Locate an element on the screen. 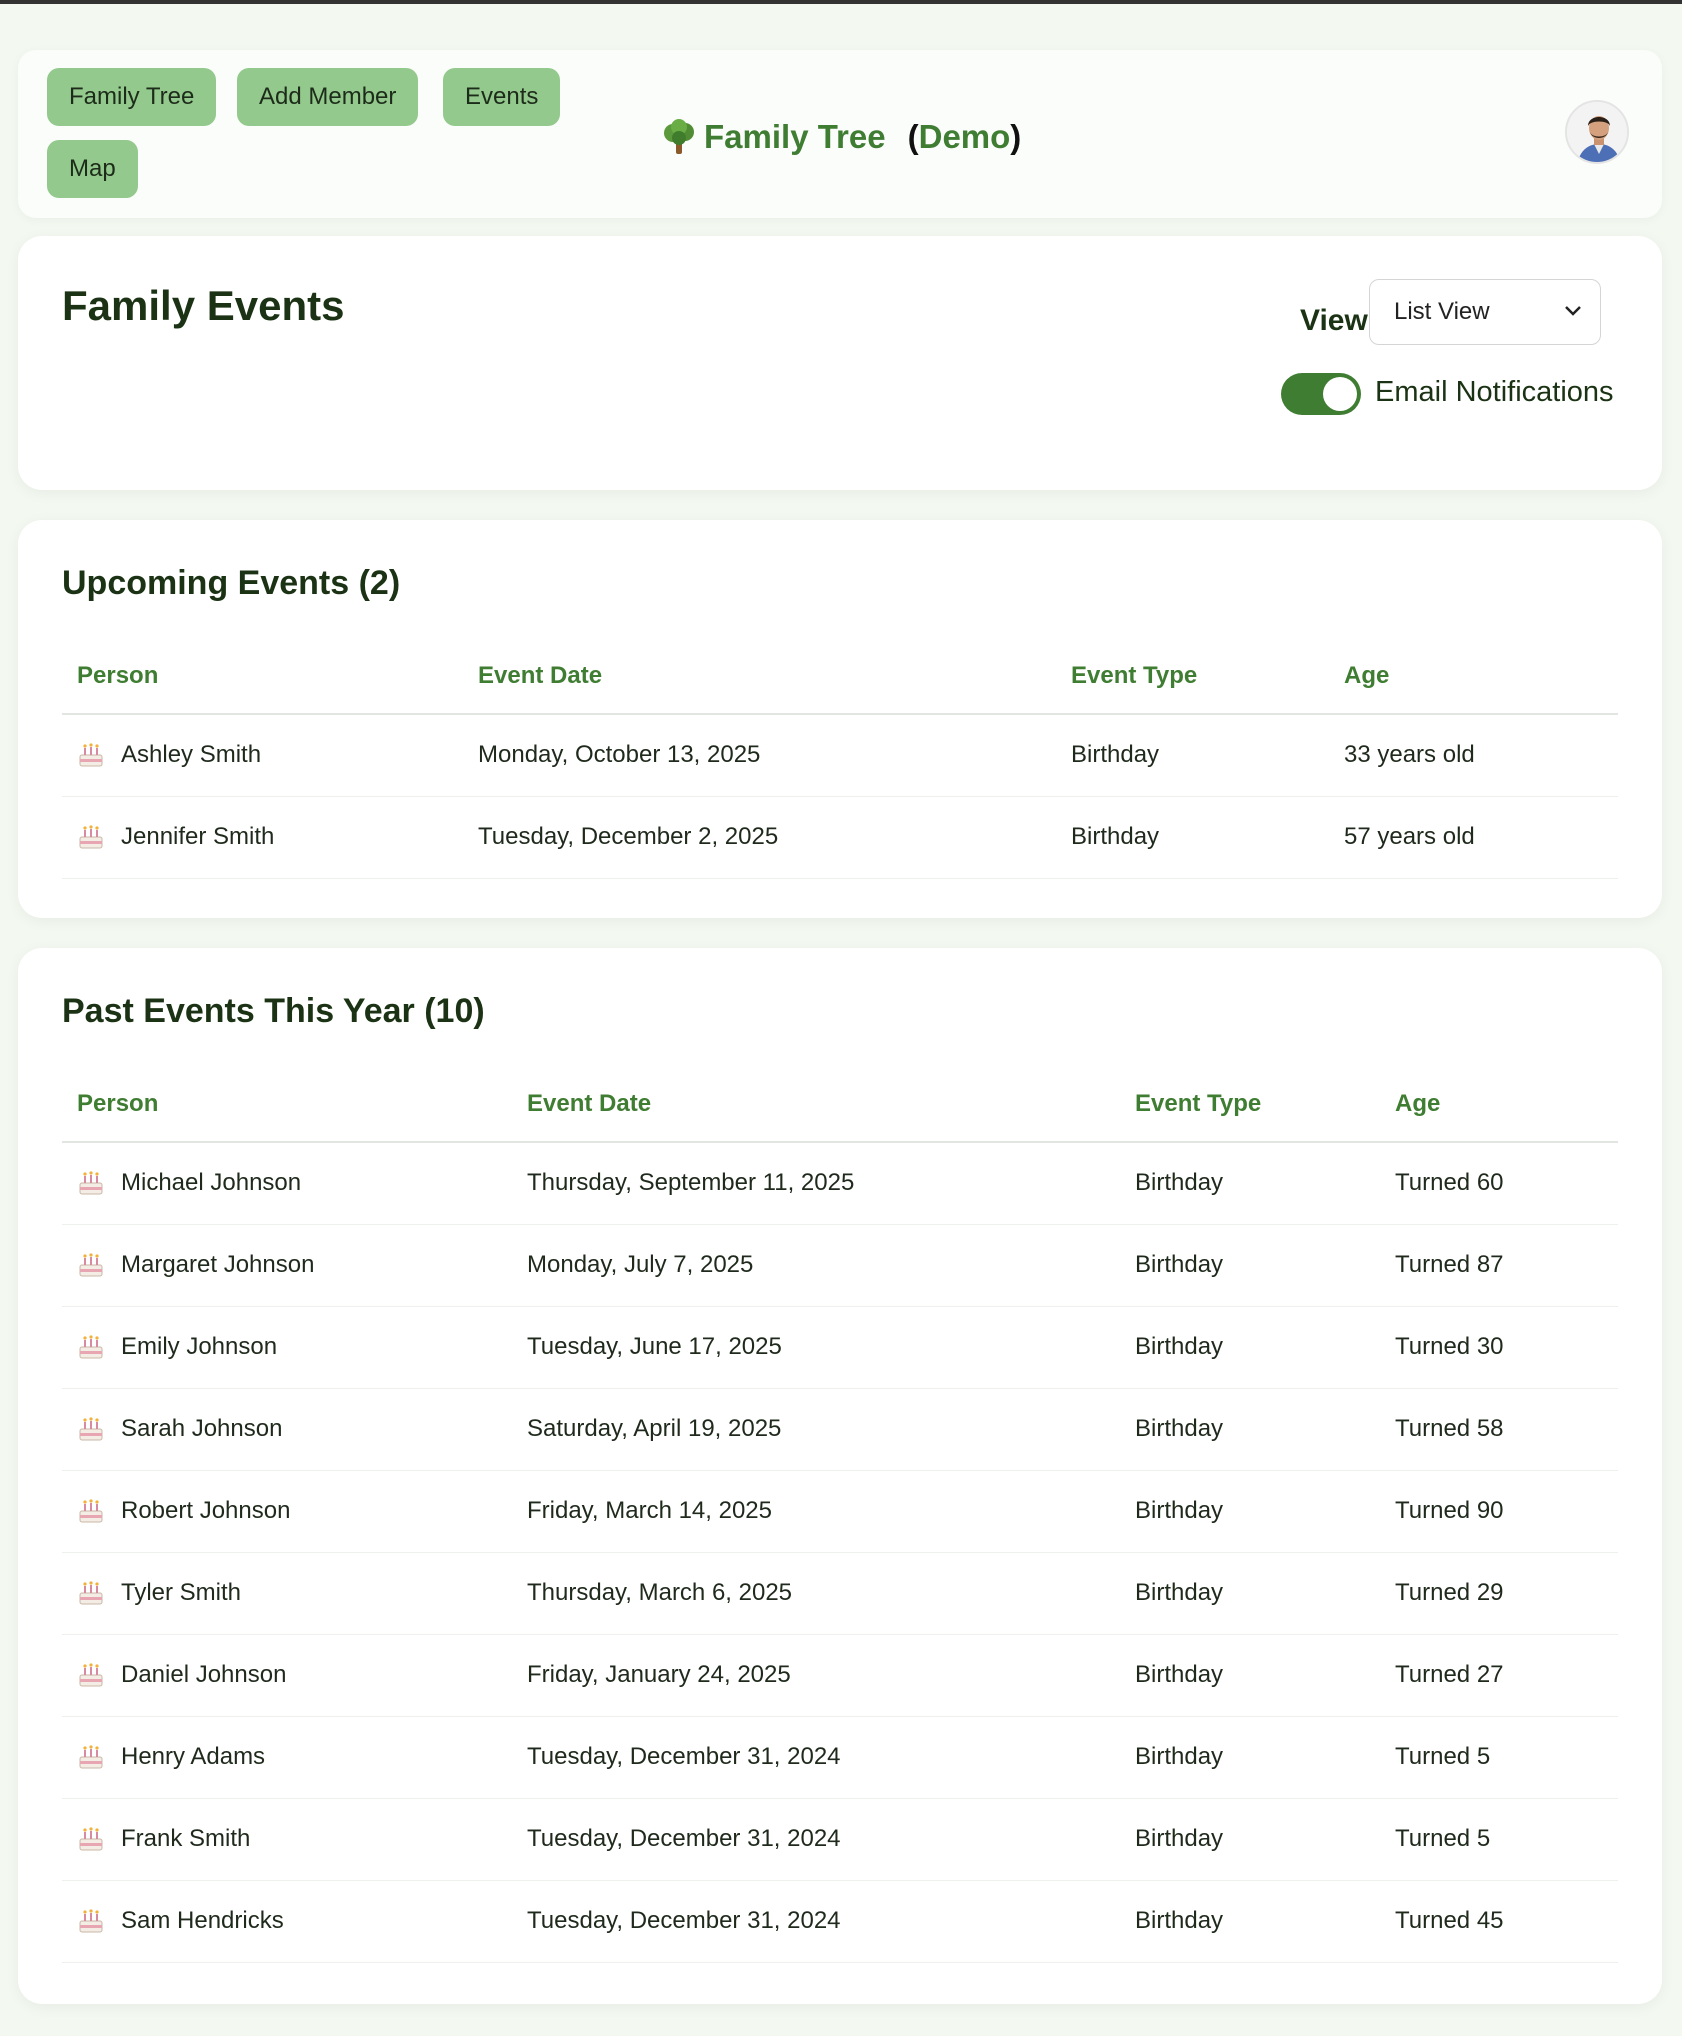 The image size is (1682, 2036). past-events-title: Past Events This Year (10) is located at coordinates (273, 1011).